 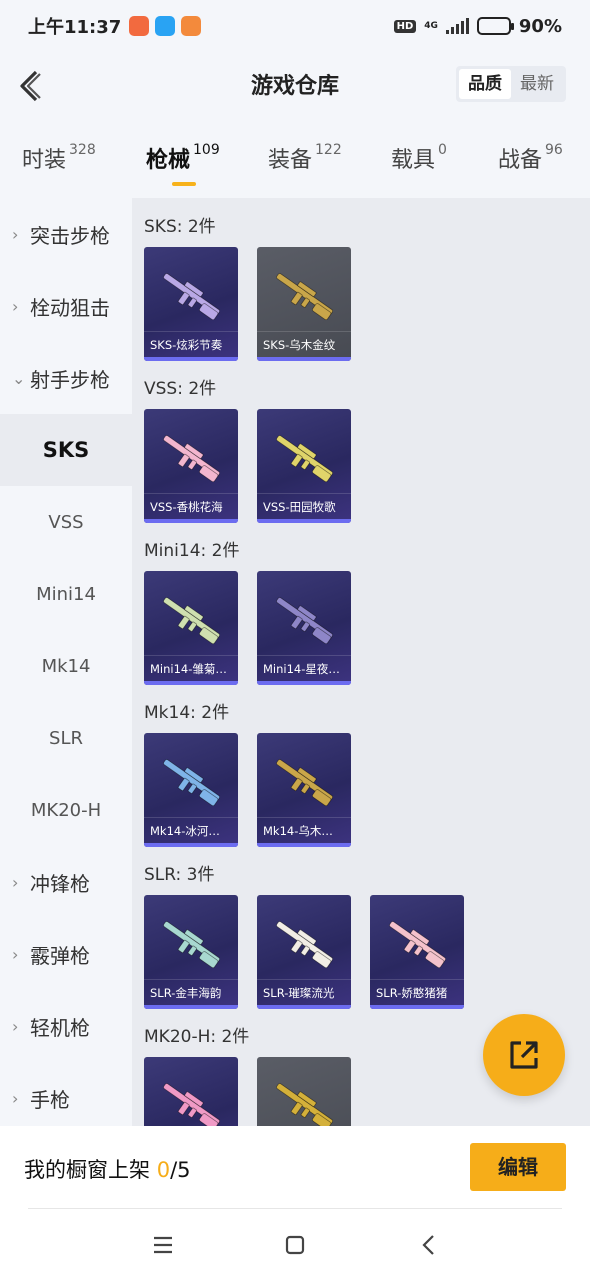 I want to click on tab-count: 0, so click(x=442, y=150).